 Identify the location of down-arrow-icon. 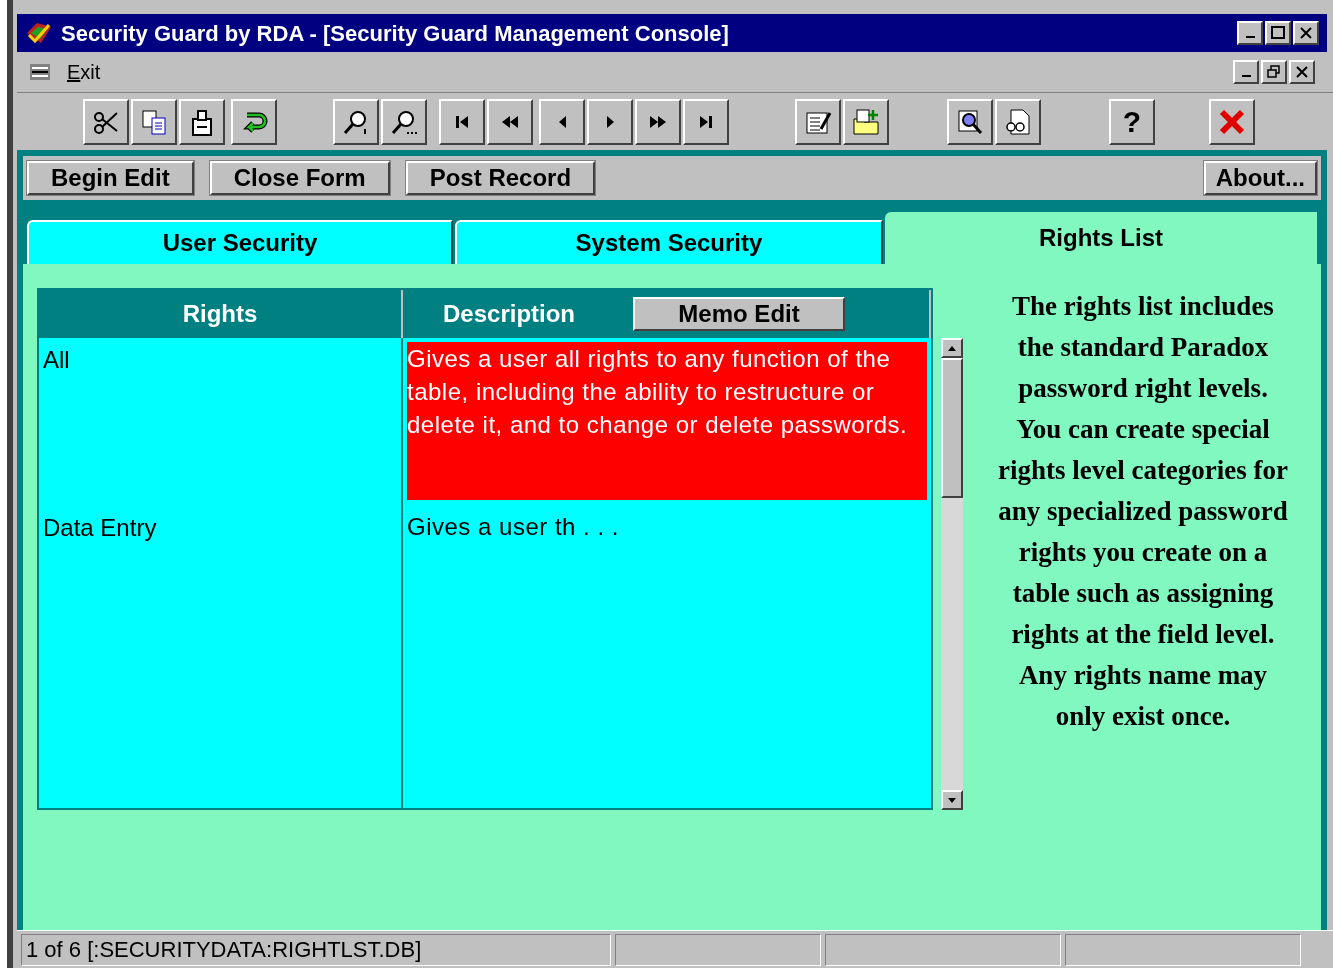
(952, 800).